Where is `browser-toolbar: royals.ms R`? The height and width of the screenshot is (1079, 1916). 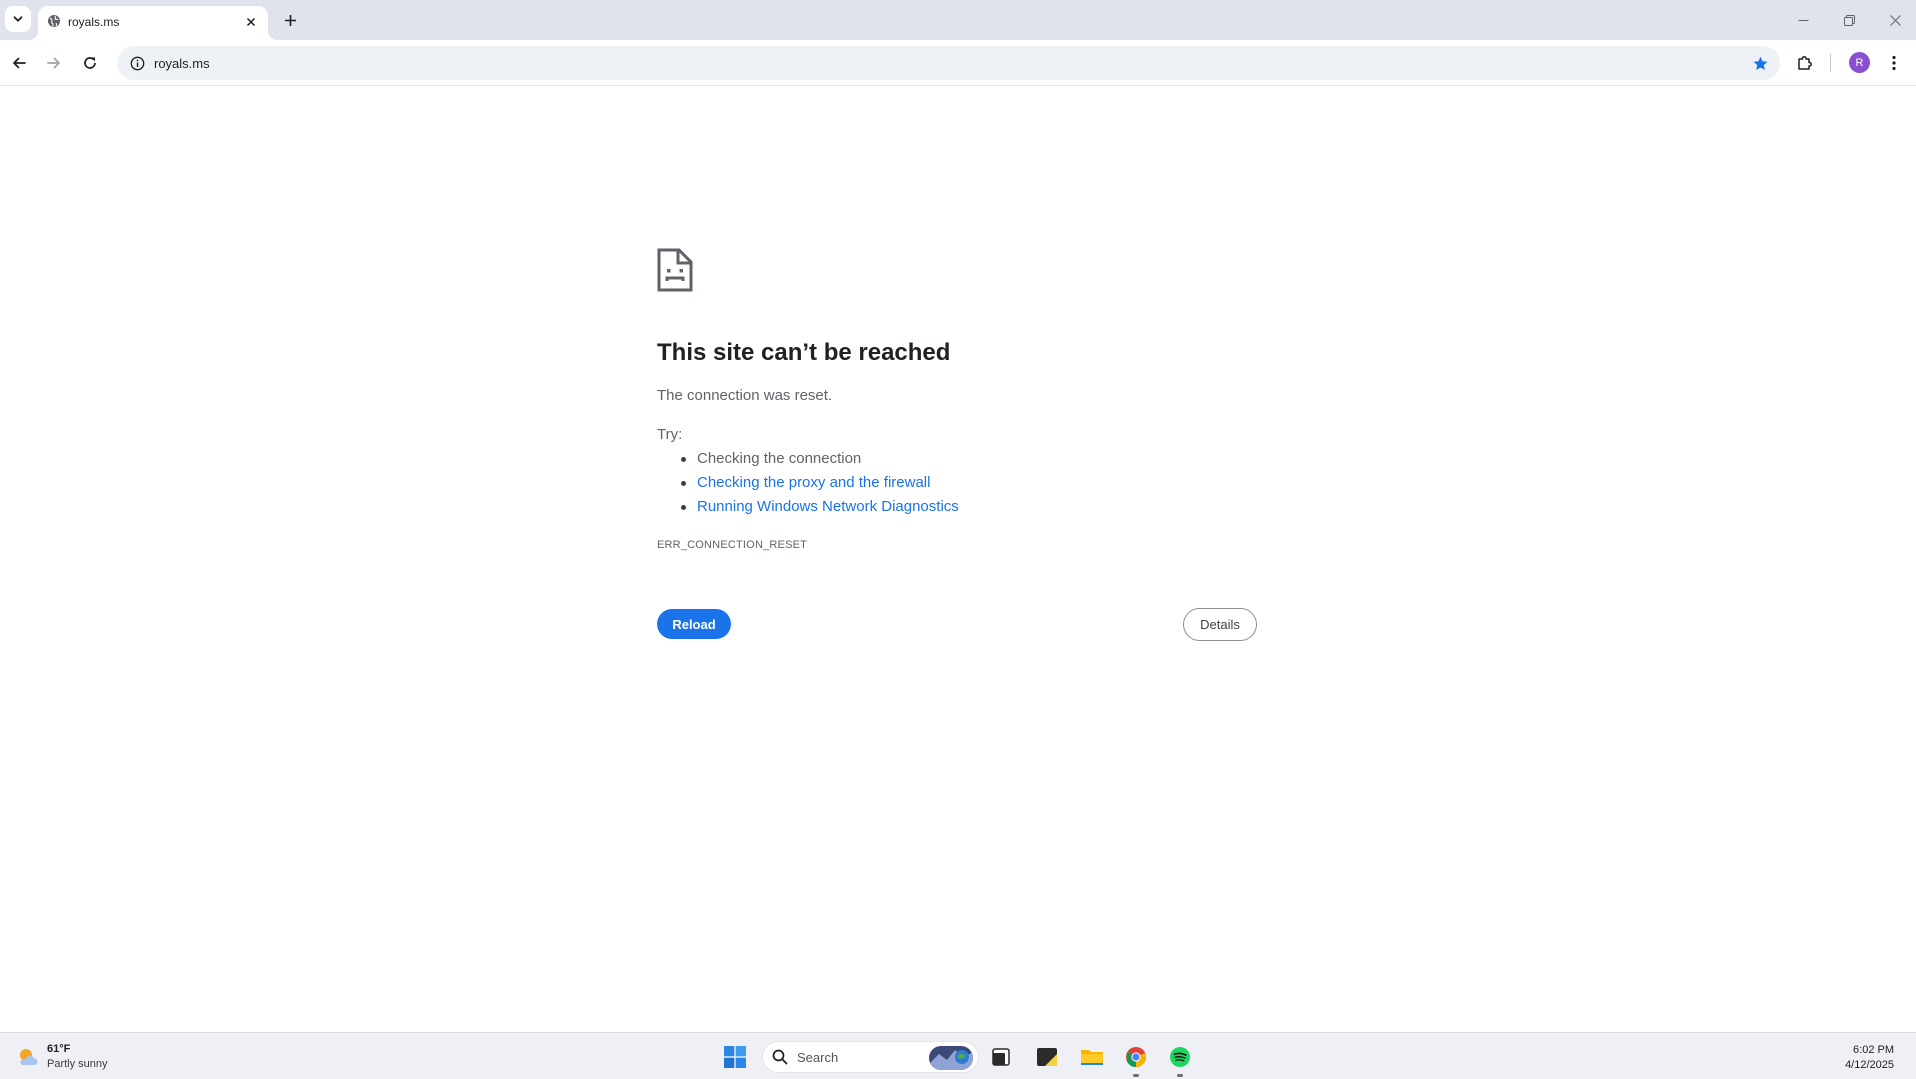
browser-toolbar: royals.ms R is located at coordinates (958, 63).